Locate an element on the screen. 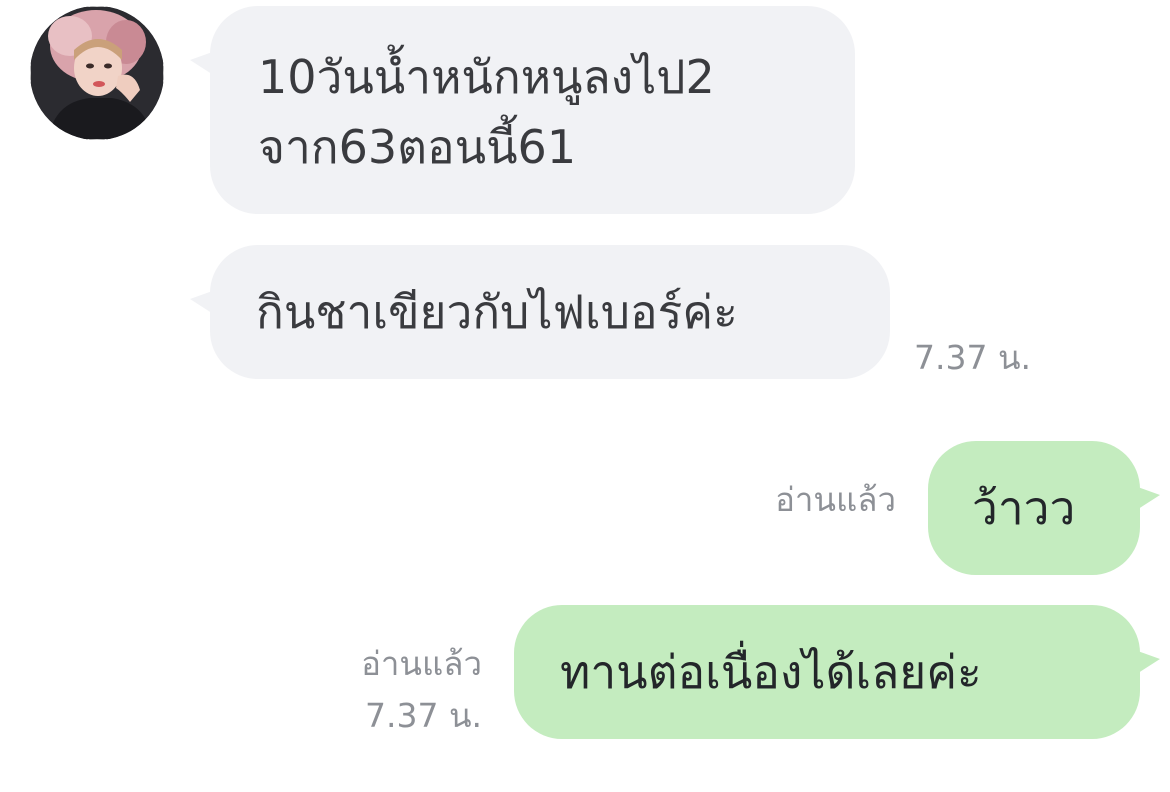 The width and height of the screenshot is (1170, 792). avatar-photo-icon is located at coordinates (97, 73).